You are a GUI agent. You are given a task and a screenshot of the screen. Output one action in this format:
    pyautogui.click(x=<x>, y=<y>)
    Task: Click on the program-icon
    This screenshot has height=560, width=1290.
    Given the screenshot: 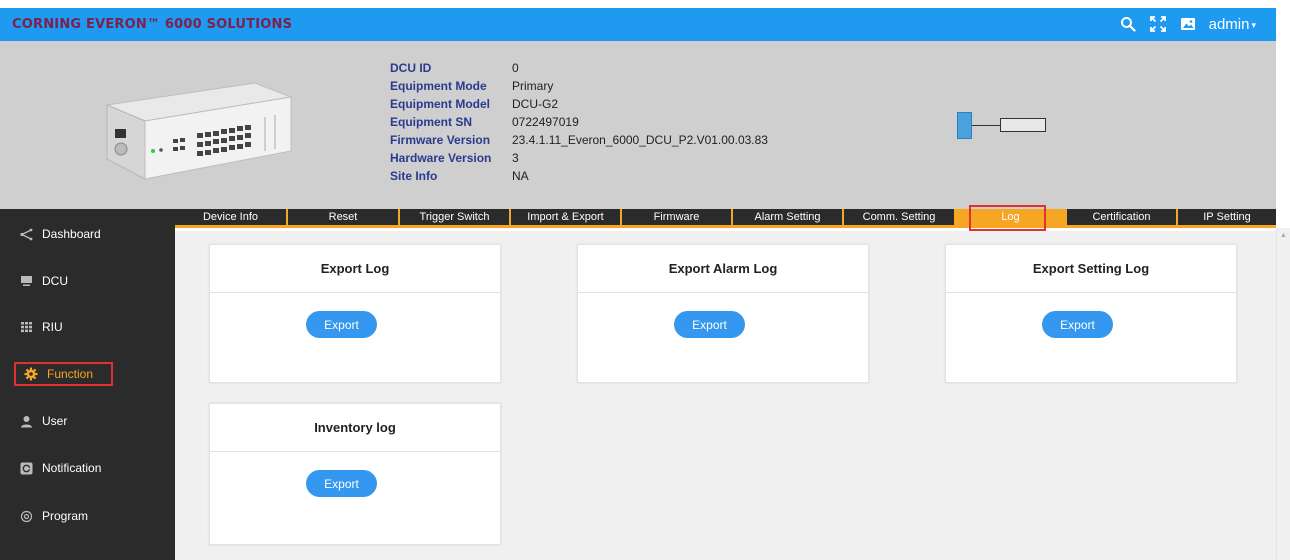 What is the action you would take?
    pyautogui.click(x=26, y=516)
    